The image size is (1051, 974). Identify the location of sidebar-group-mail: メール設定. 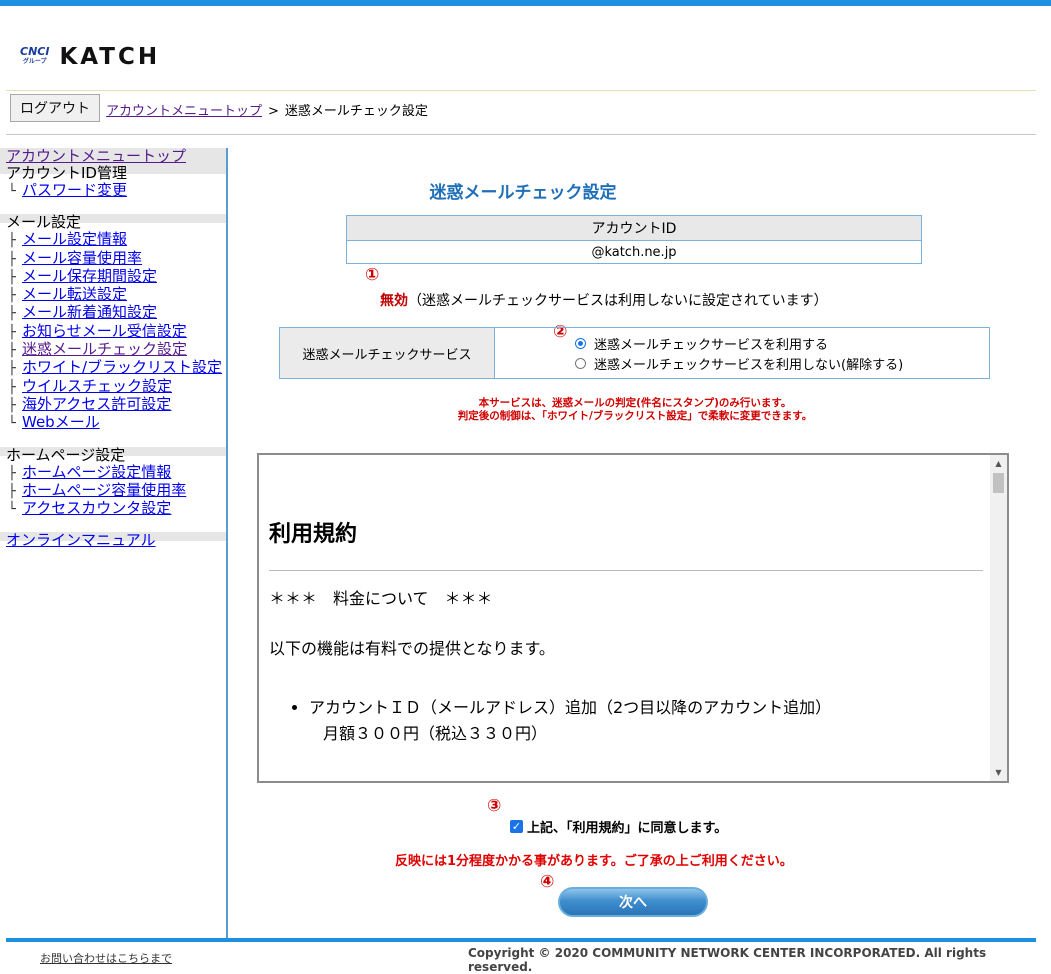
(113, 223).